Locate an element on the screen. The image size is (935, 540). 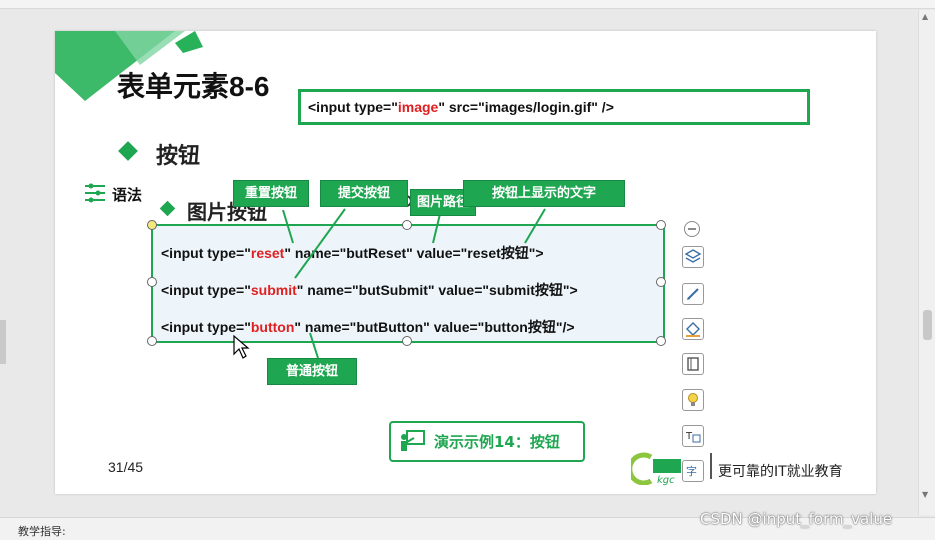
bulb-tool-button is located at coordinates (693, 400).